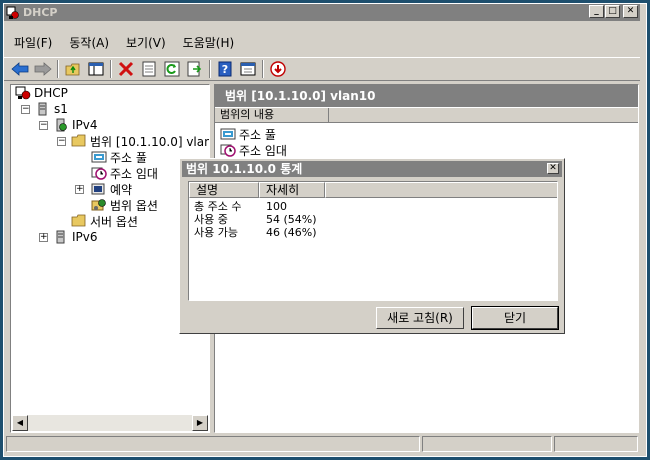  Describe the element at coordinates (149, 69) in the screenshot. I see `properties-icon` at that location.